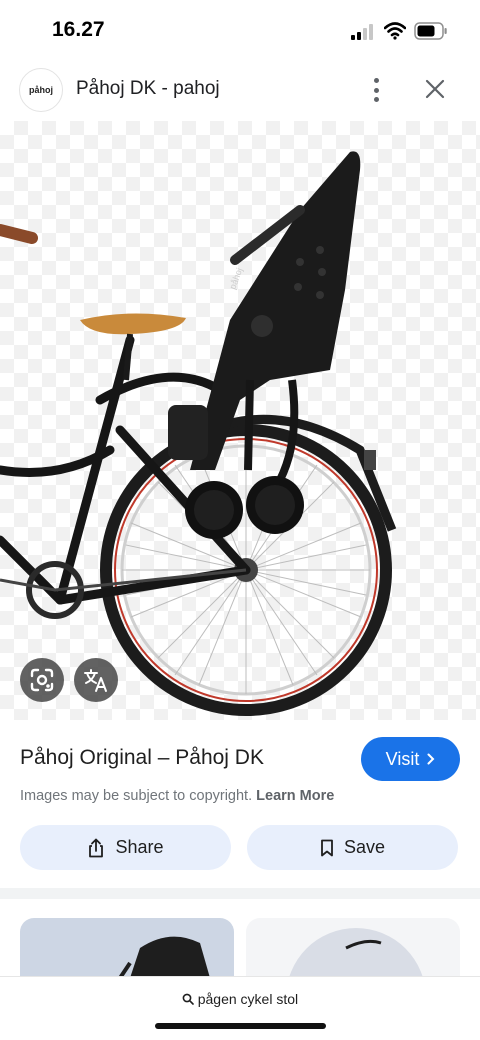 This screenshot has height=1040, width=480. I want to click on save-button: Save, so click(352, 847).